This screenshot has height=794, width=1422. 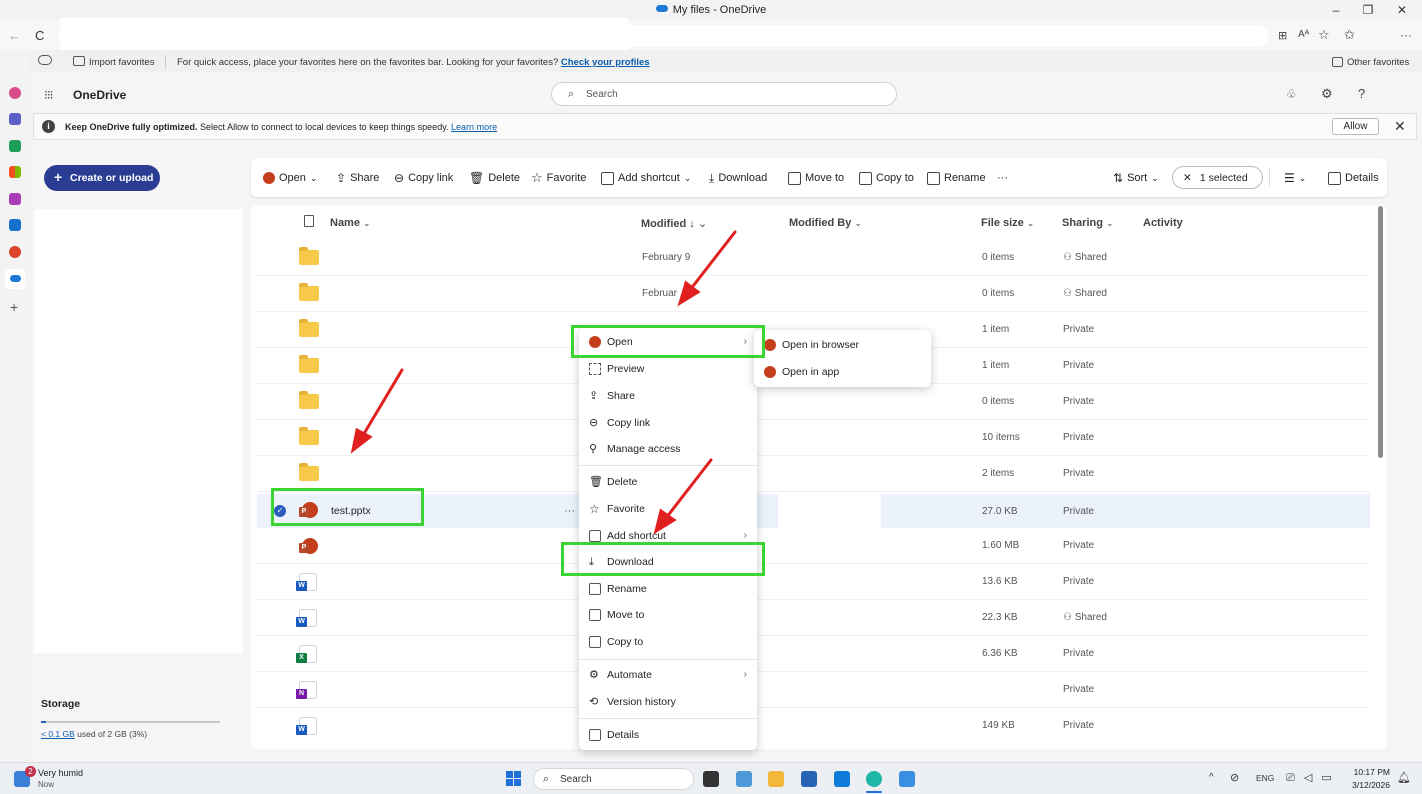 What do you see at coordinates (874, 792) in the screenshot?
I see `active-indicator` at bounding box center [874, 792].